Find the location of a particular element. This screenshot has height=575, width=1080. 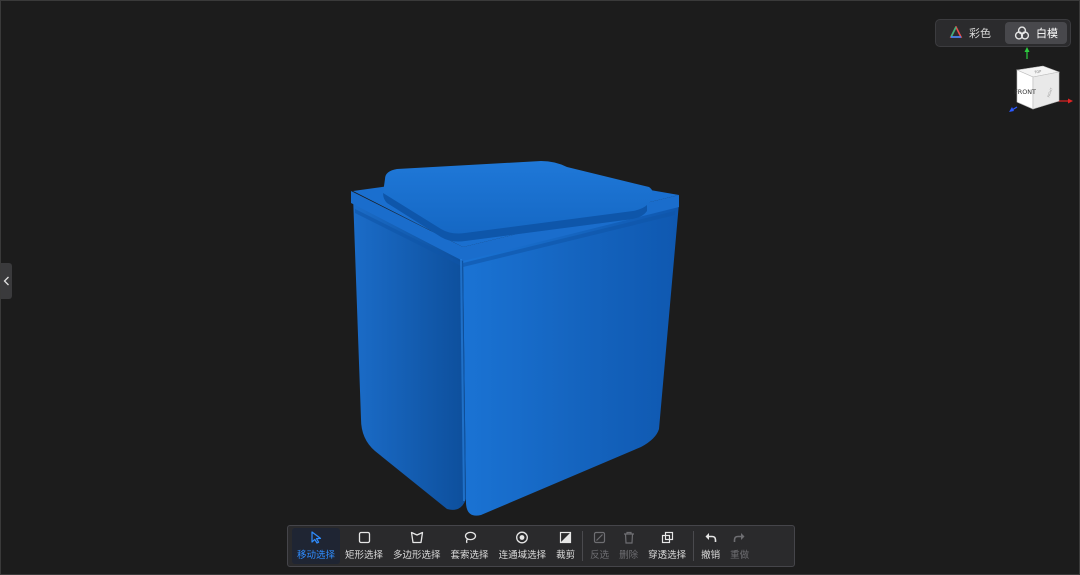

polygon-select-label: 多边形选择 is located at coordinates (417, 555).